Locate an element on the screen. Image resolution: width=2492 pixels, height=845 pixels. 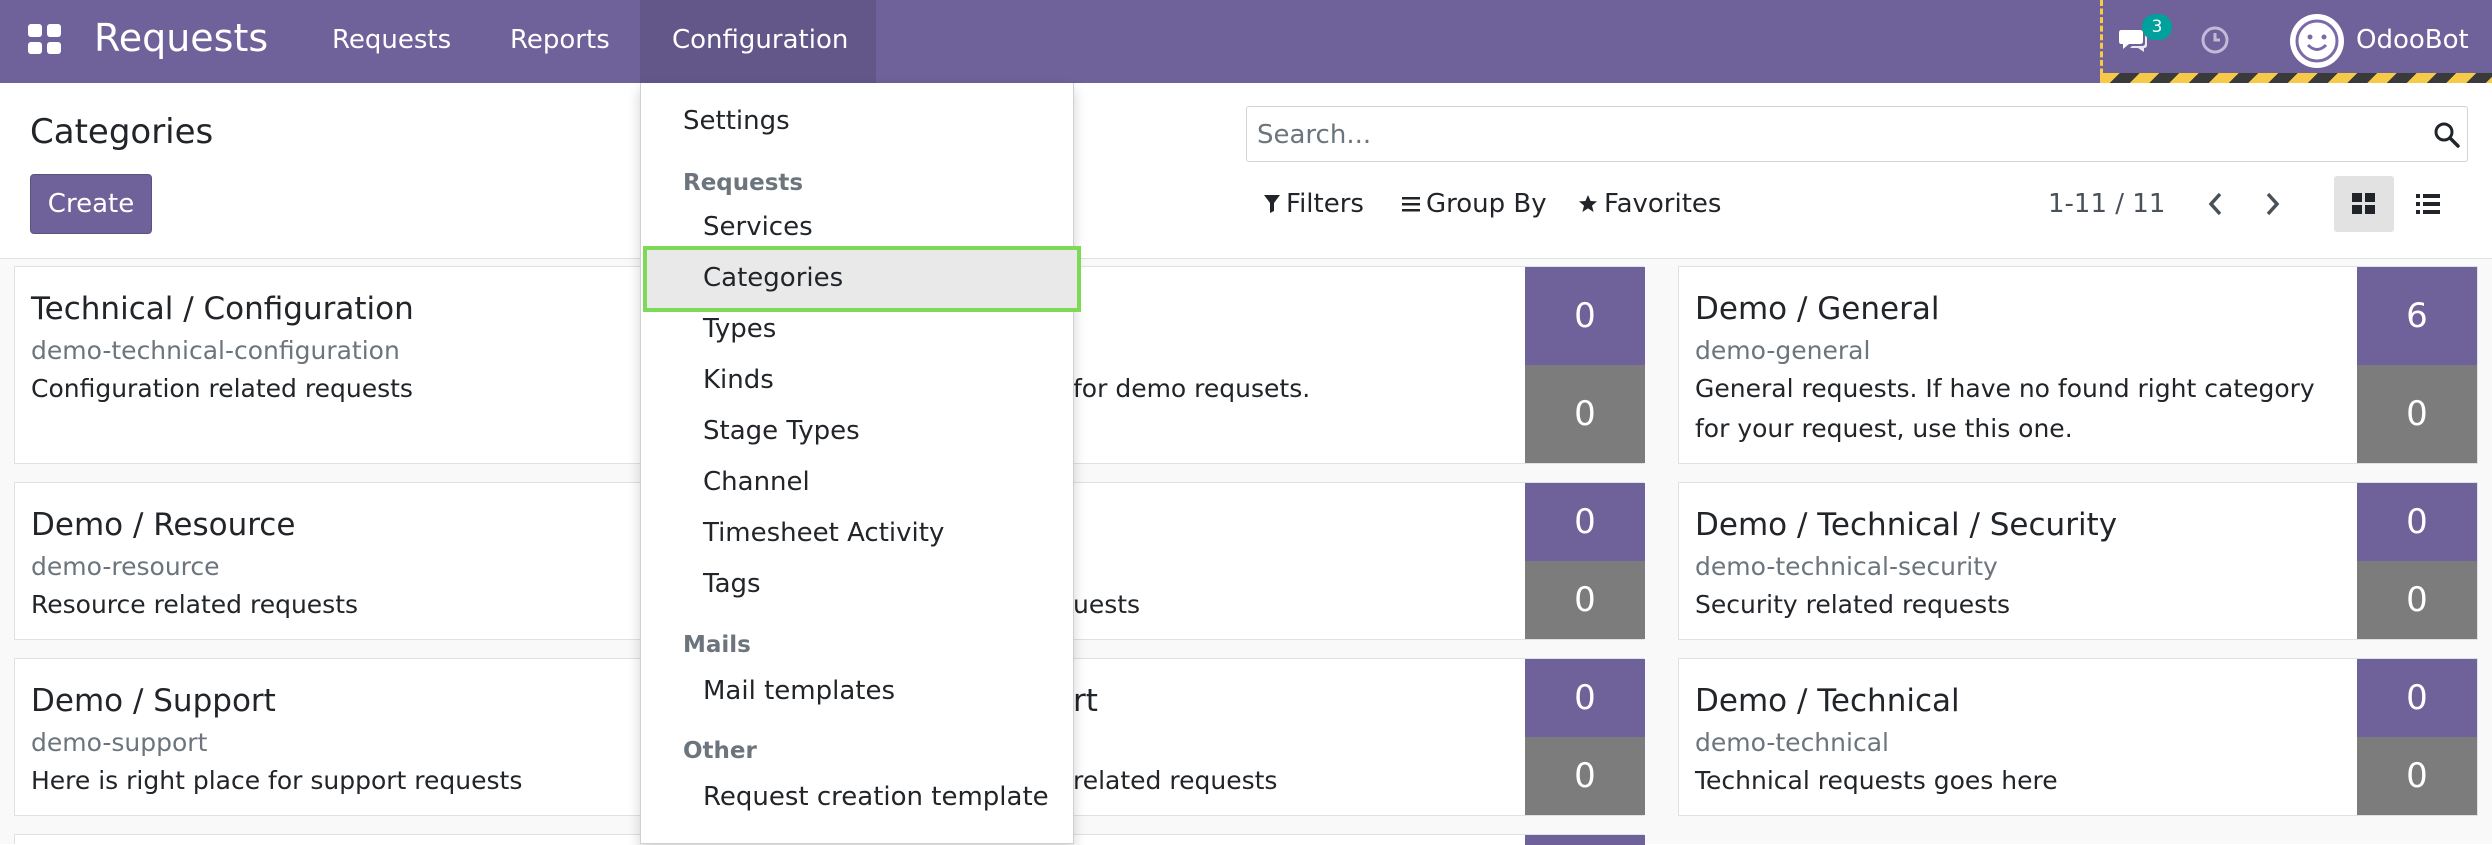
menu-item-request-creation-template: Request creation template is located at coordinates (876, 797).